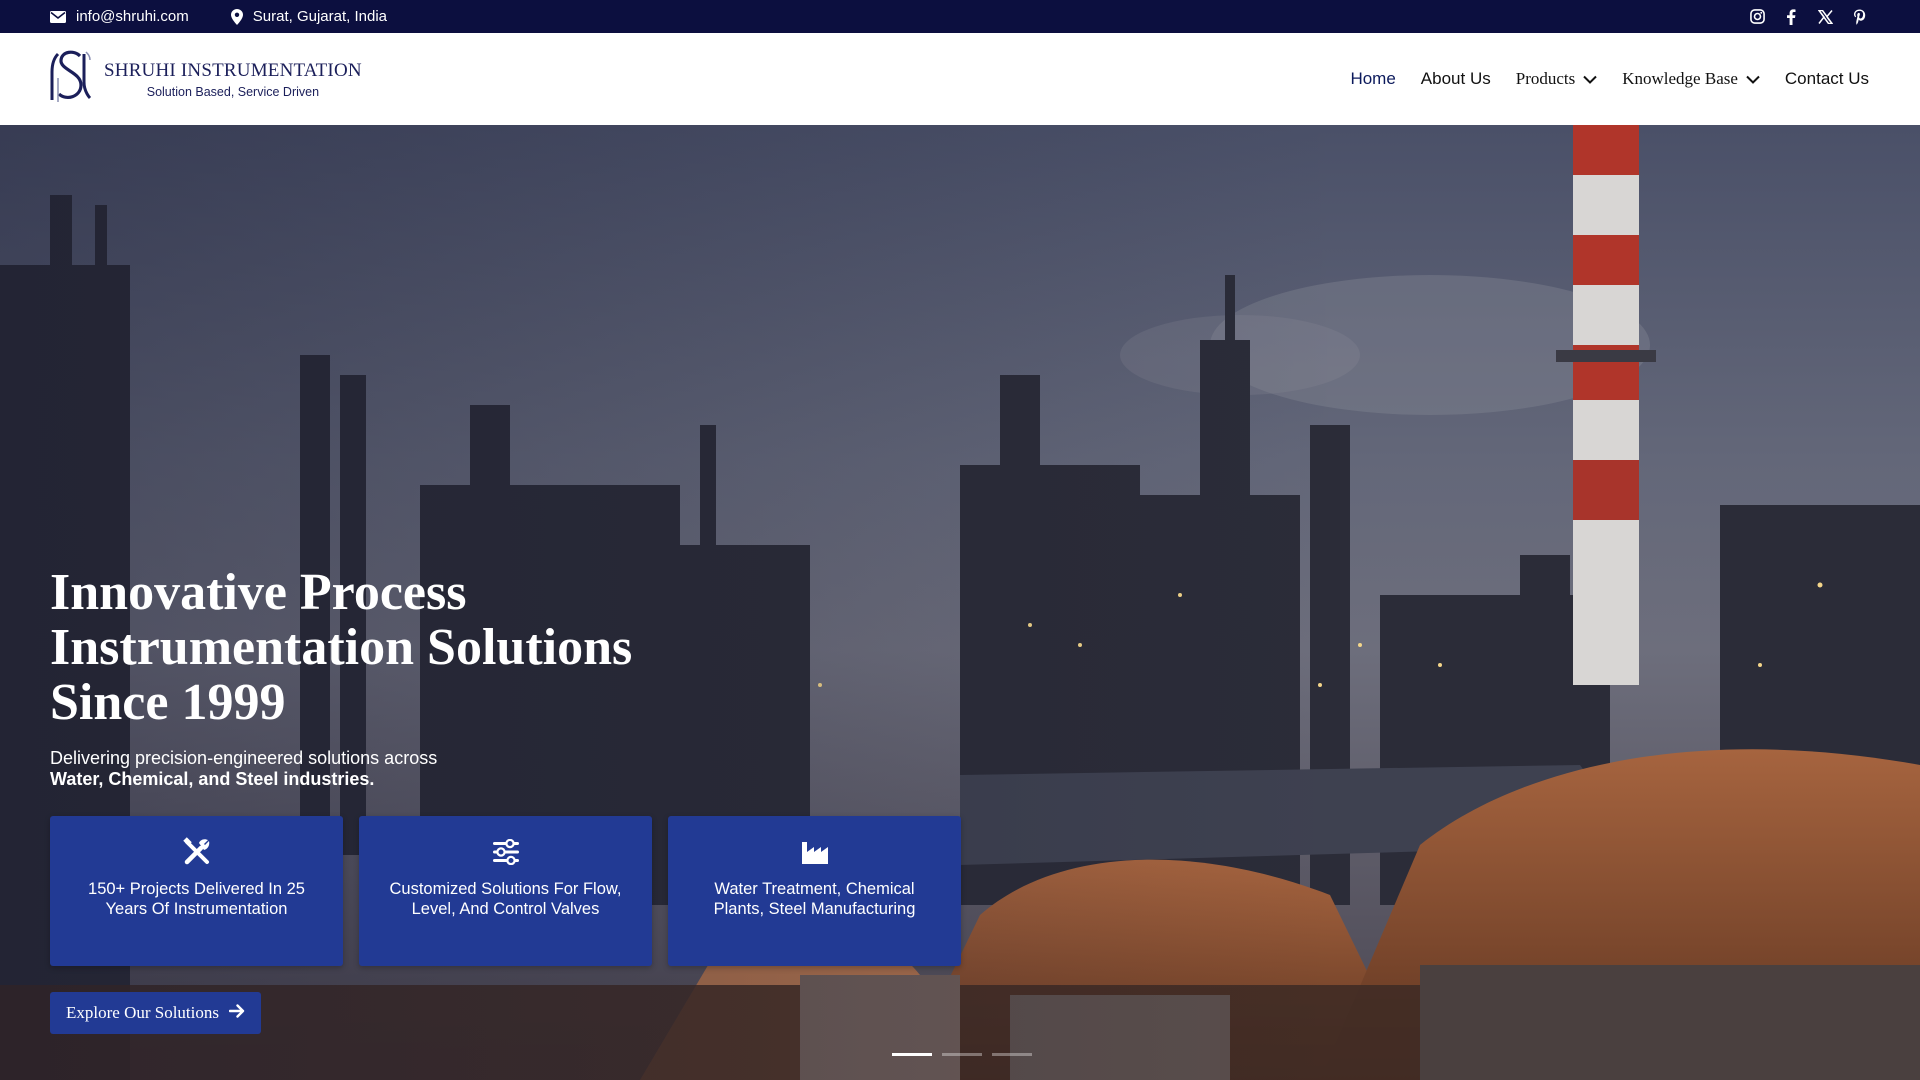 The image size is (1920, 1080). What do you see at coordinates (218, 16) in the screenshot?
I see `contact-info: info@shruhi.com Surat, Gujarat, India` at bounding box center [218, 16].